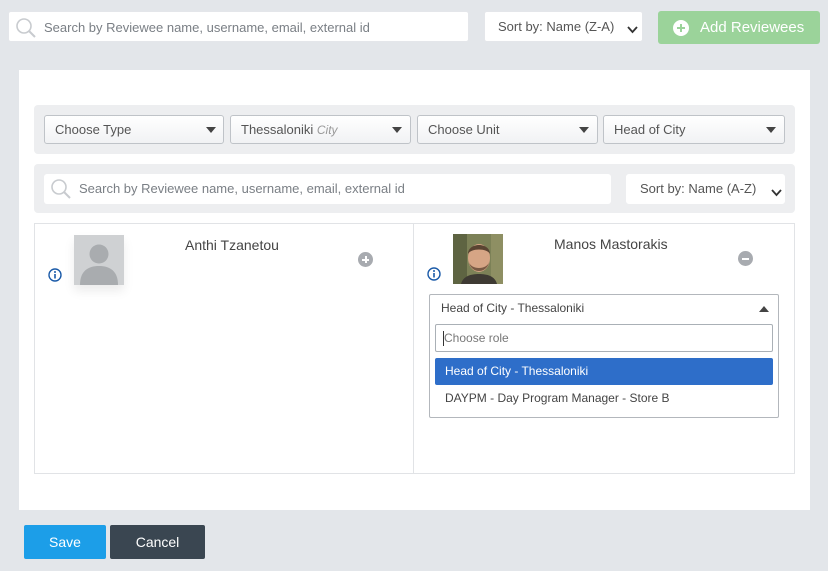  I want to click on caret-up-icon, so click(764, 309).